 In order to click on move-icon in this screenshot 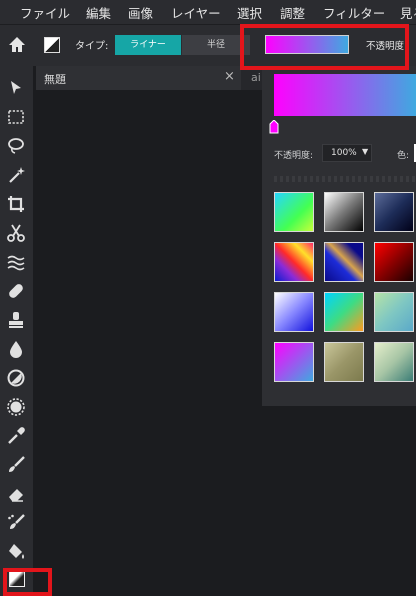, I will do `click(16, 88)`.